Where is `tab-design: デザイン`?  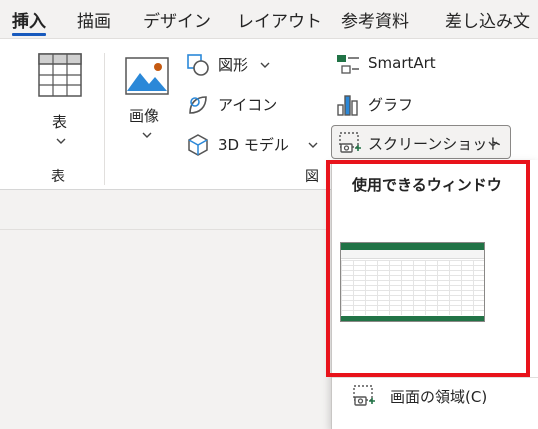
tab-design: デザイン is located at coordinates (177, 19).